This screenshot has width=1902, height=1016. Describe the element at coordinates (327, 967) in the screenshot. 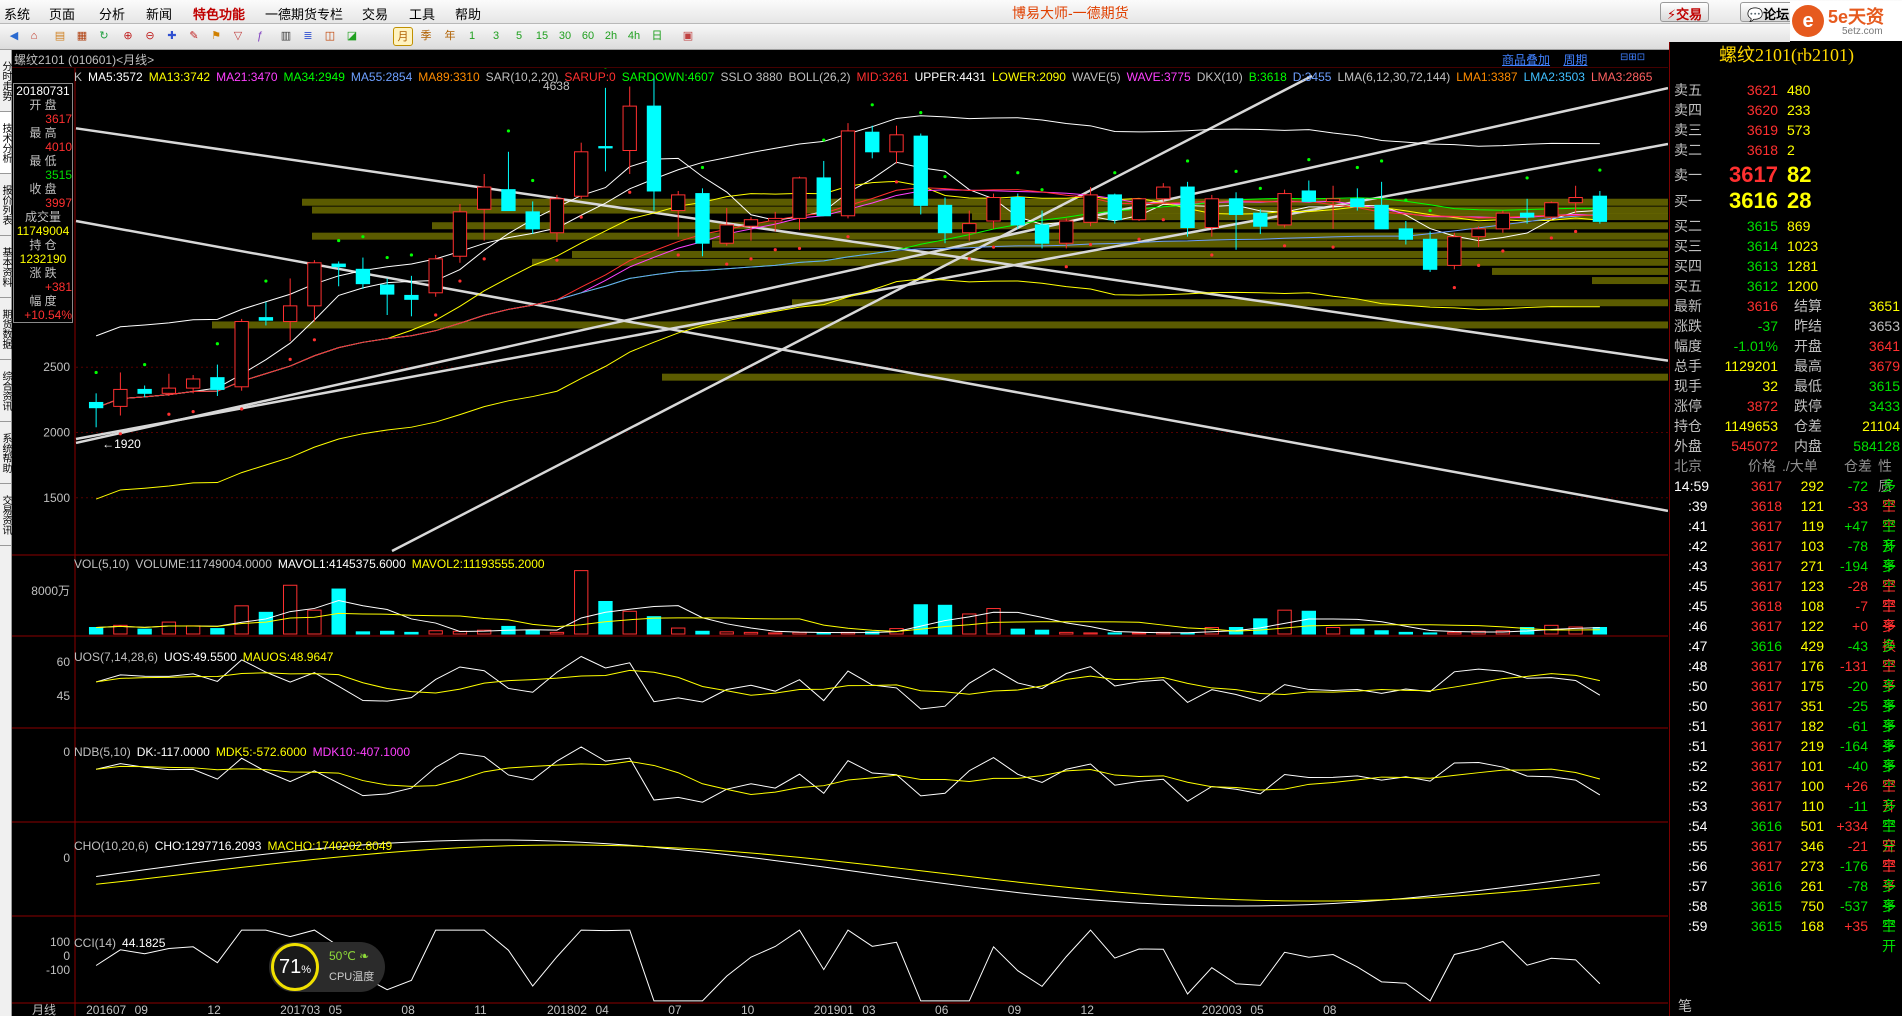

I see `cpu-gauge-widget: 71% 50℃ ❧ CPU温度` at that location.